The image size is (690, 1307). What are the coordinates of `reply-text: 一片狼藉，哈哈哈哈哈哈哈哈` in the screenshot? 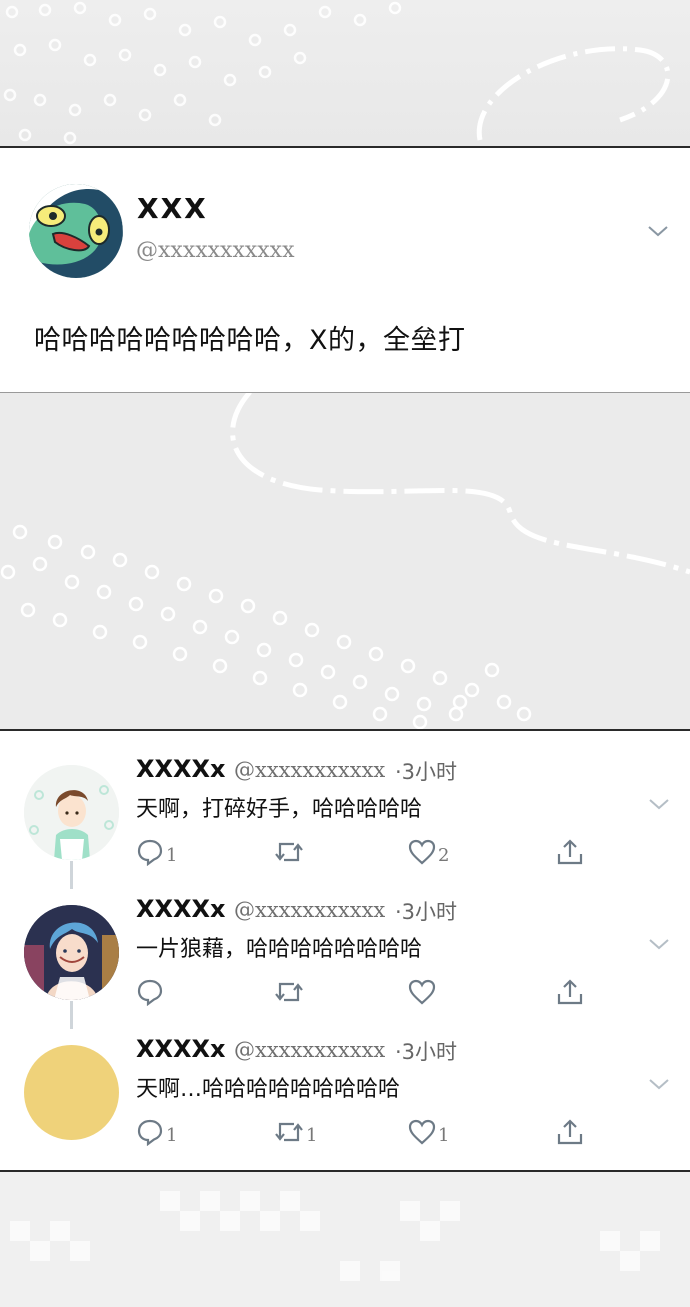 It's located at (279, 949).